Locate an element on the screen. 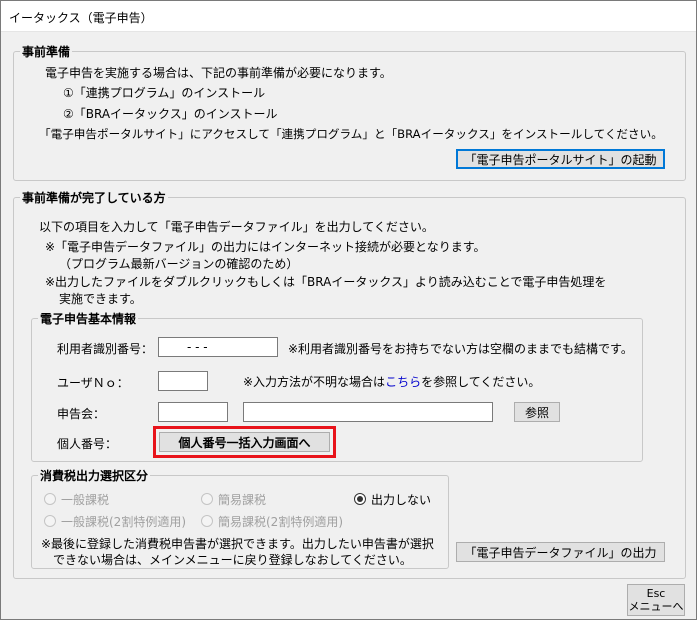 Image resolution: width=697 pixels, height=620 pixels. radio-no-output-label: 出力しない is located at coordinates (401, 500).